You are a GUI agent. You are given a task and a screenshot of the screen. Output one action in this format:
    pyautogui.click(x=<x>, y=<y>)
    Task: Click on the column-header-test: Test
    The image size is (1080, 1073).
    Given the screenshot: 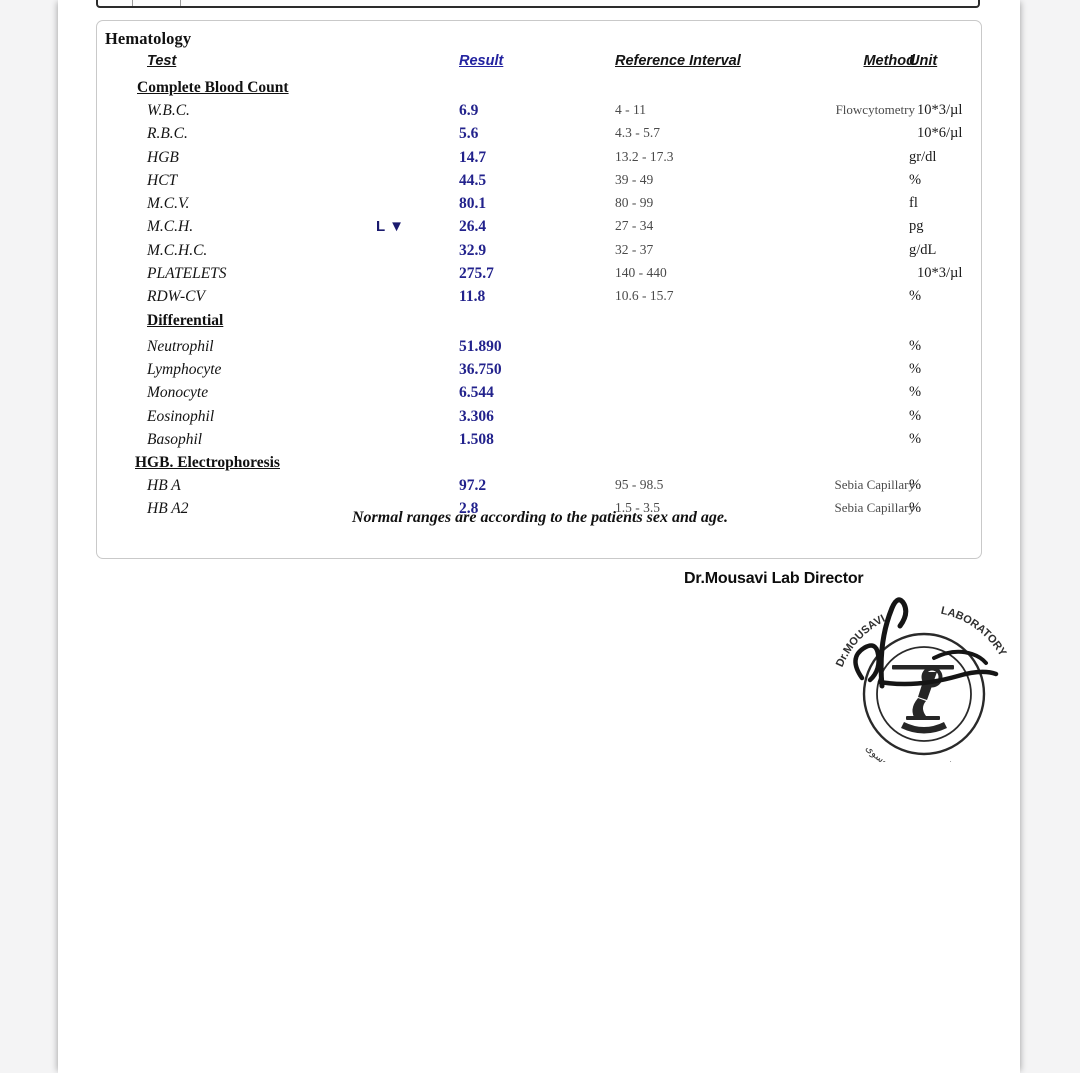 What is the action you would take?
    pyautogui.click(x=162, y=61)
    